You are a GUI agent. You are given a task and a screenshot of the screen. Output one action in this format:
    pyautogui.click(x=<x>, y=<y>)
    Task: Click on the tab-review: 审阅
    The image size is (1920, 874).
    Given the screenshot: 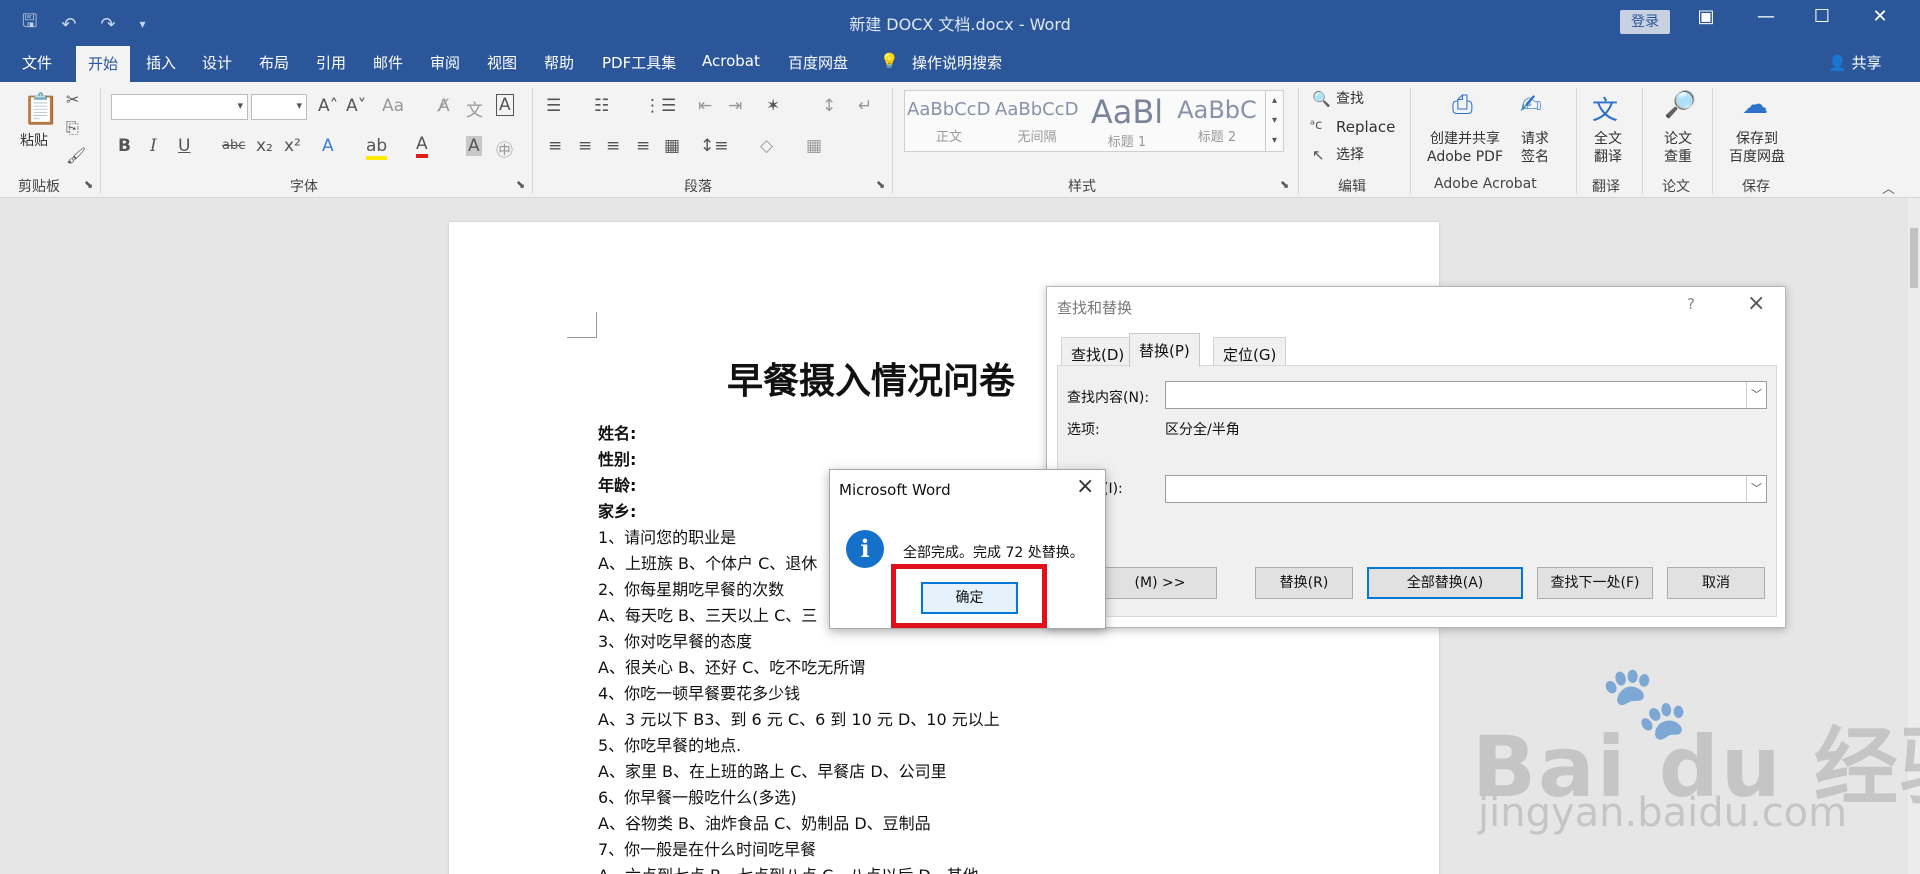 What is the action you would take?
    pyautogui.click(x=445, y=62)
    